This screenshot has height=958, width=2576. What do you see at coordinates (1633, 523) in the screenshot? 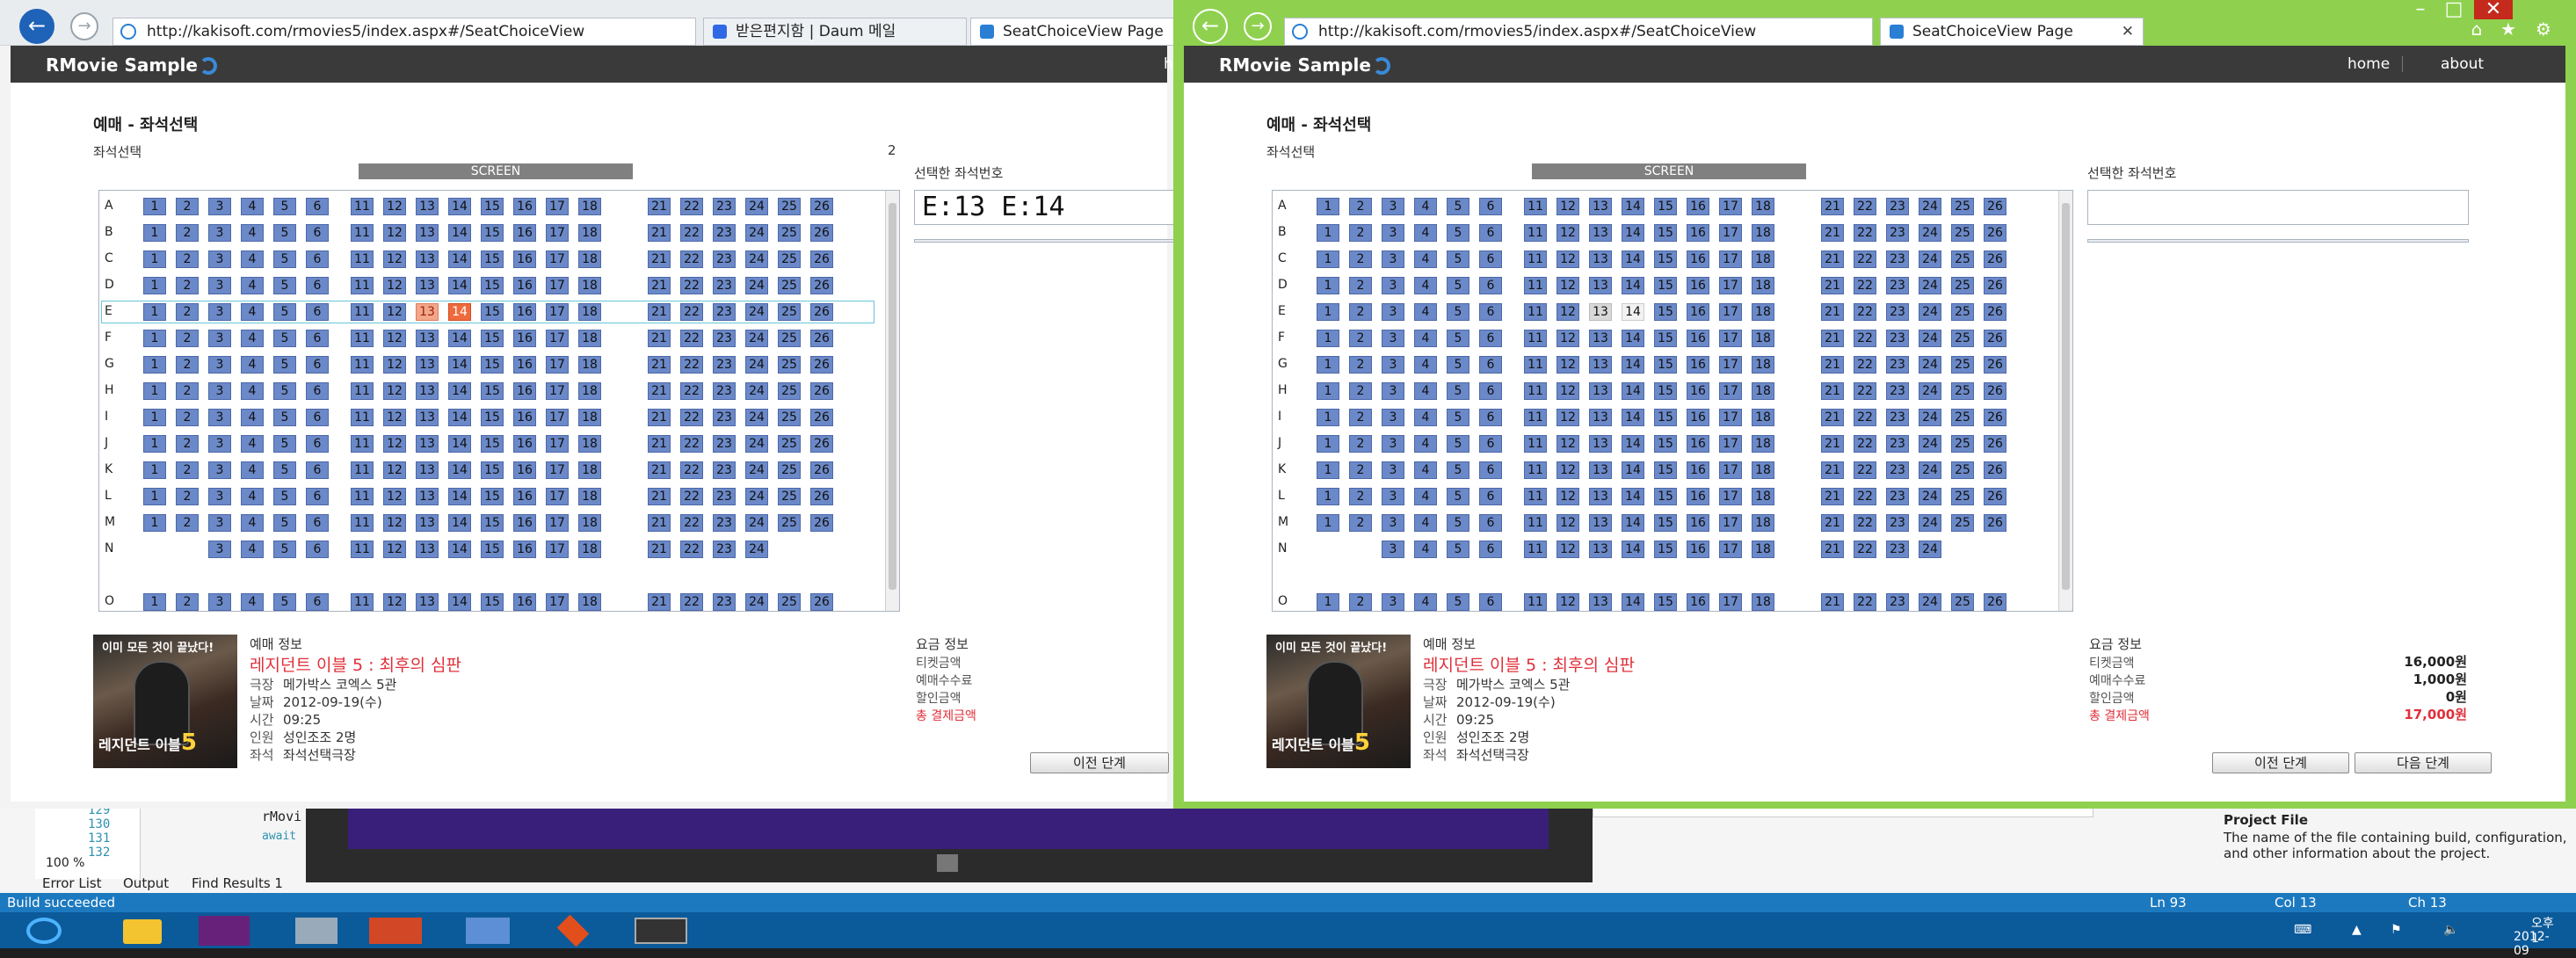
I see `seat-M-14: 14` at bounding box center [1633, 523].